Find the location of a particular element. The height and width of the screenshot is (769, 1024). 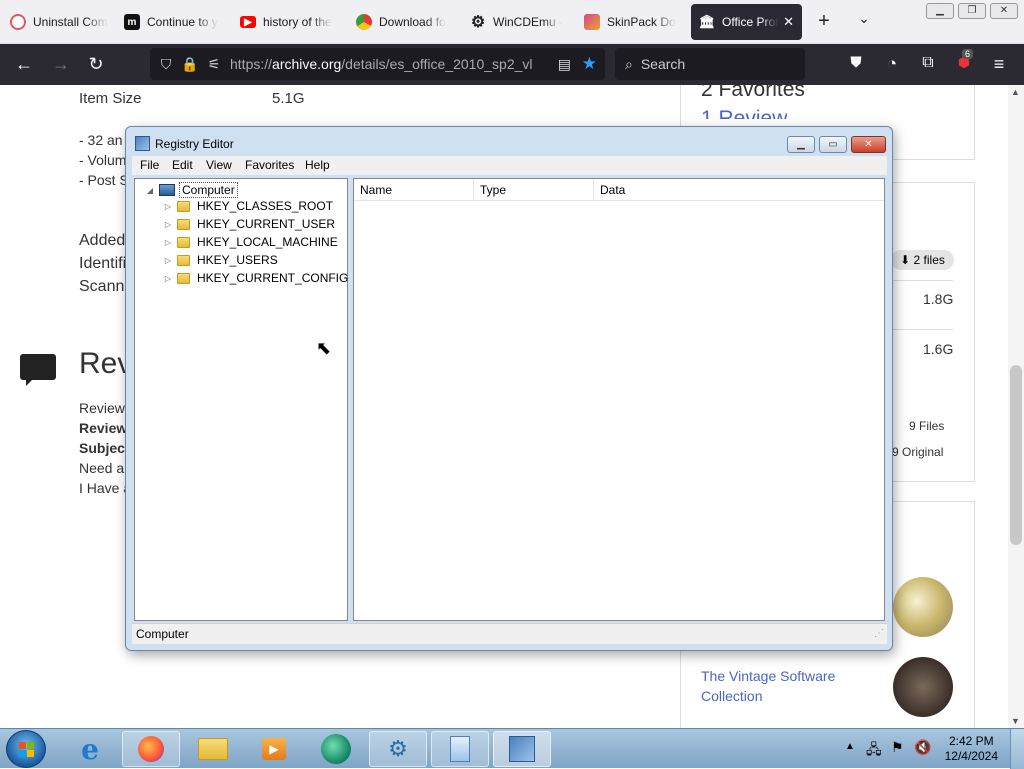

meta-line: Scann is located at coordinates (102, 286).